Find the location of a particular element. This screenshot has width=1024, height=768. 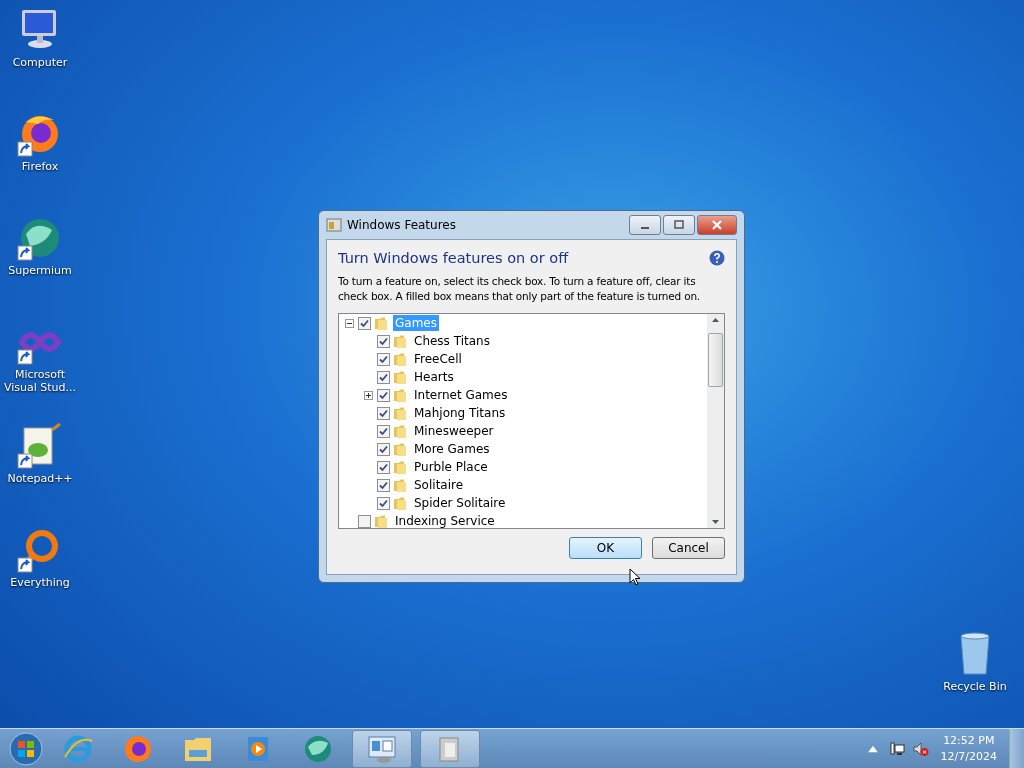

help-icon is located at coordinates (717, 258).